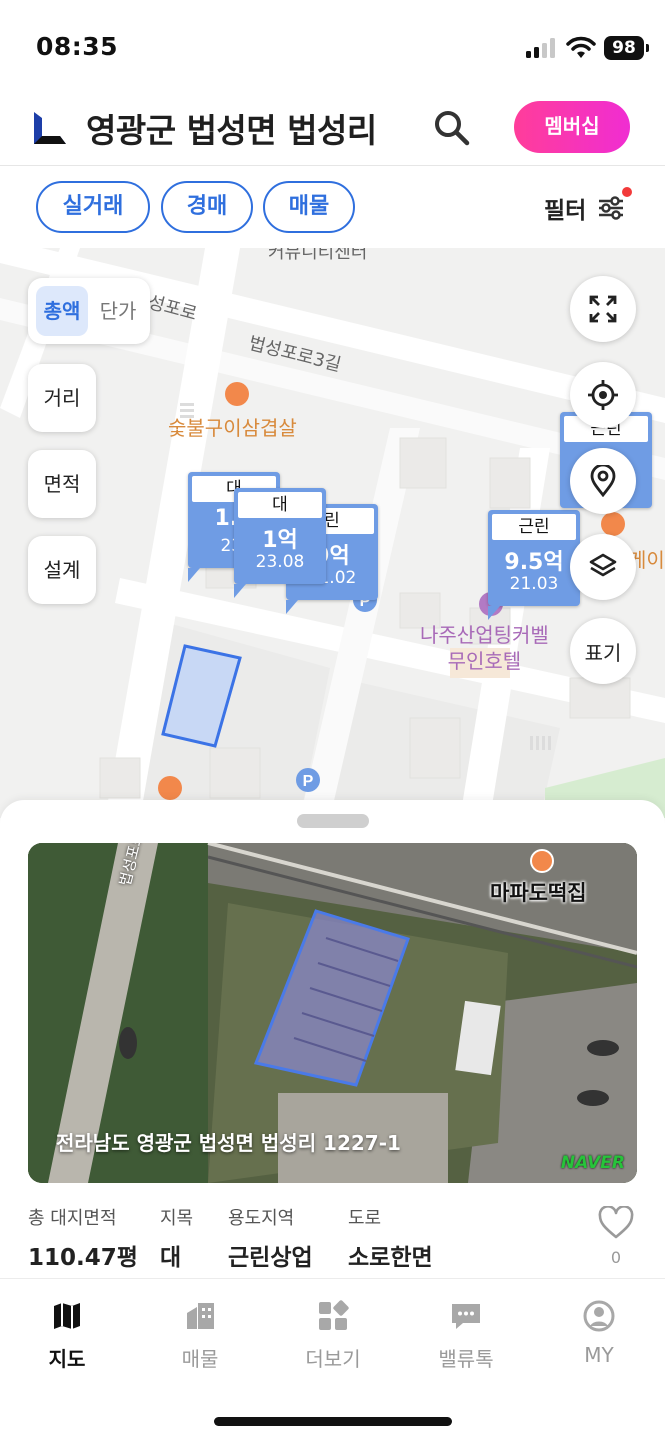  What do you see at coordinates (572, 127) in the screenshot?
I see `membership-button: 멤버십` at bounding box center [572, 127].